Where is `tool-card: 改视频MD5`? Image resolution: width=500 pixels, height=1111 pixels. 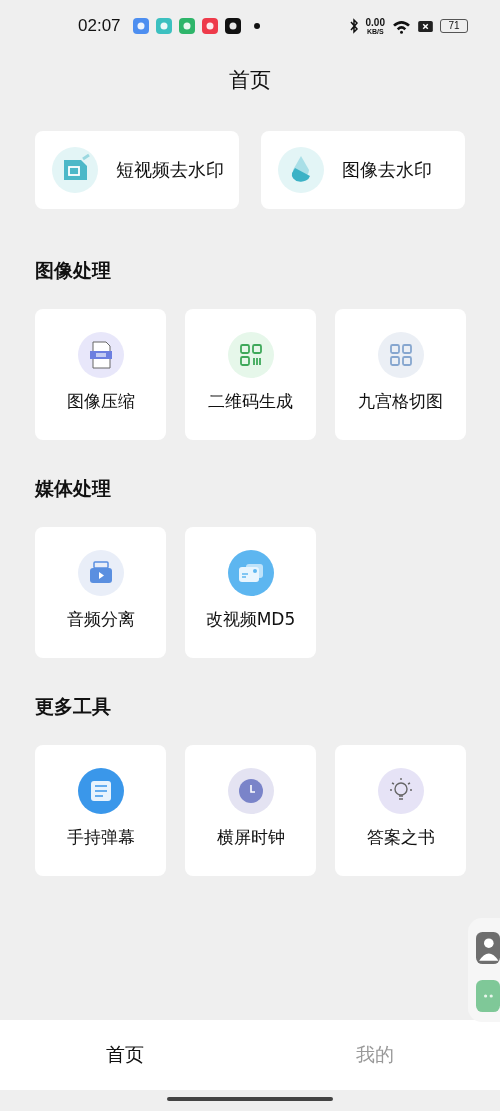 tool-card: 改视频MD5 is located at coordinates (250, 592).